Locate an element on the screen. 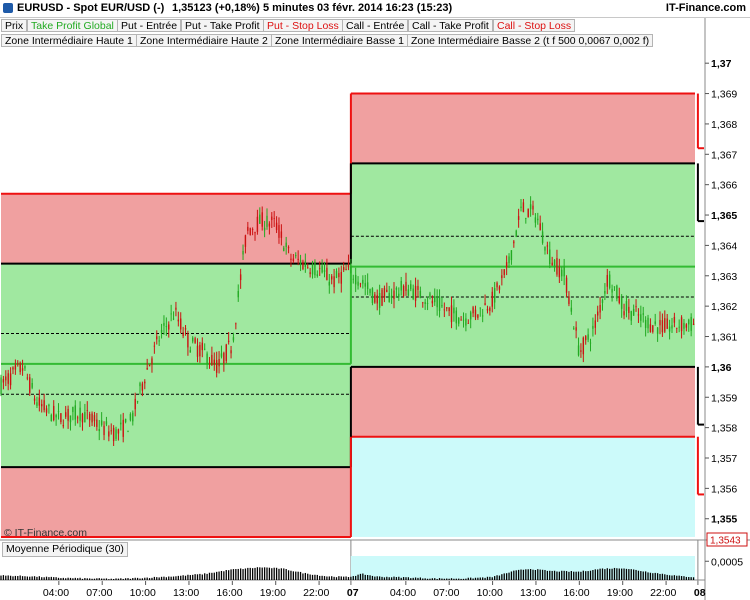 This screenshot has height=600, width=750. y-tick-label: 1,36 is located at coordinates (721, 368).